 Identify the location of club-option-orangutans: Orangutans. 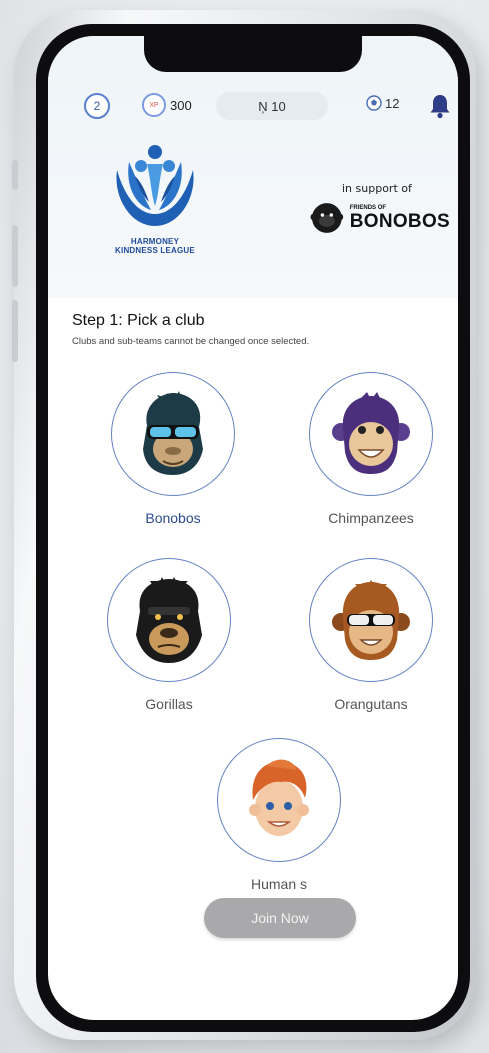
(371, 635).